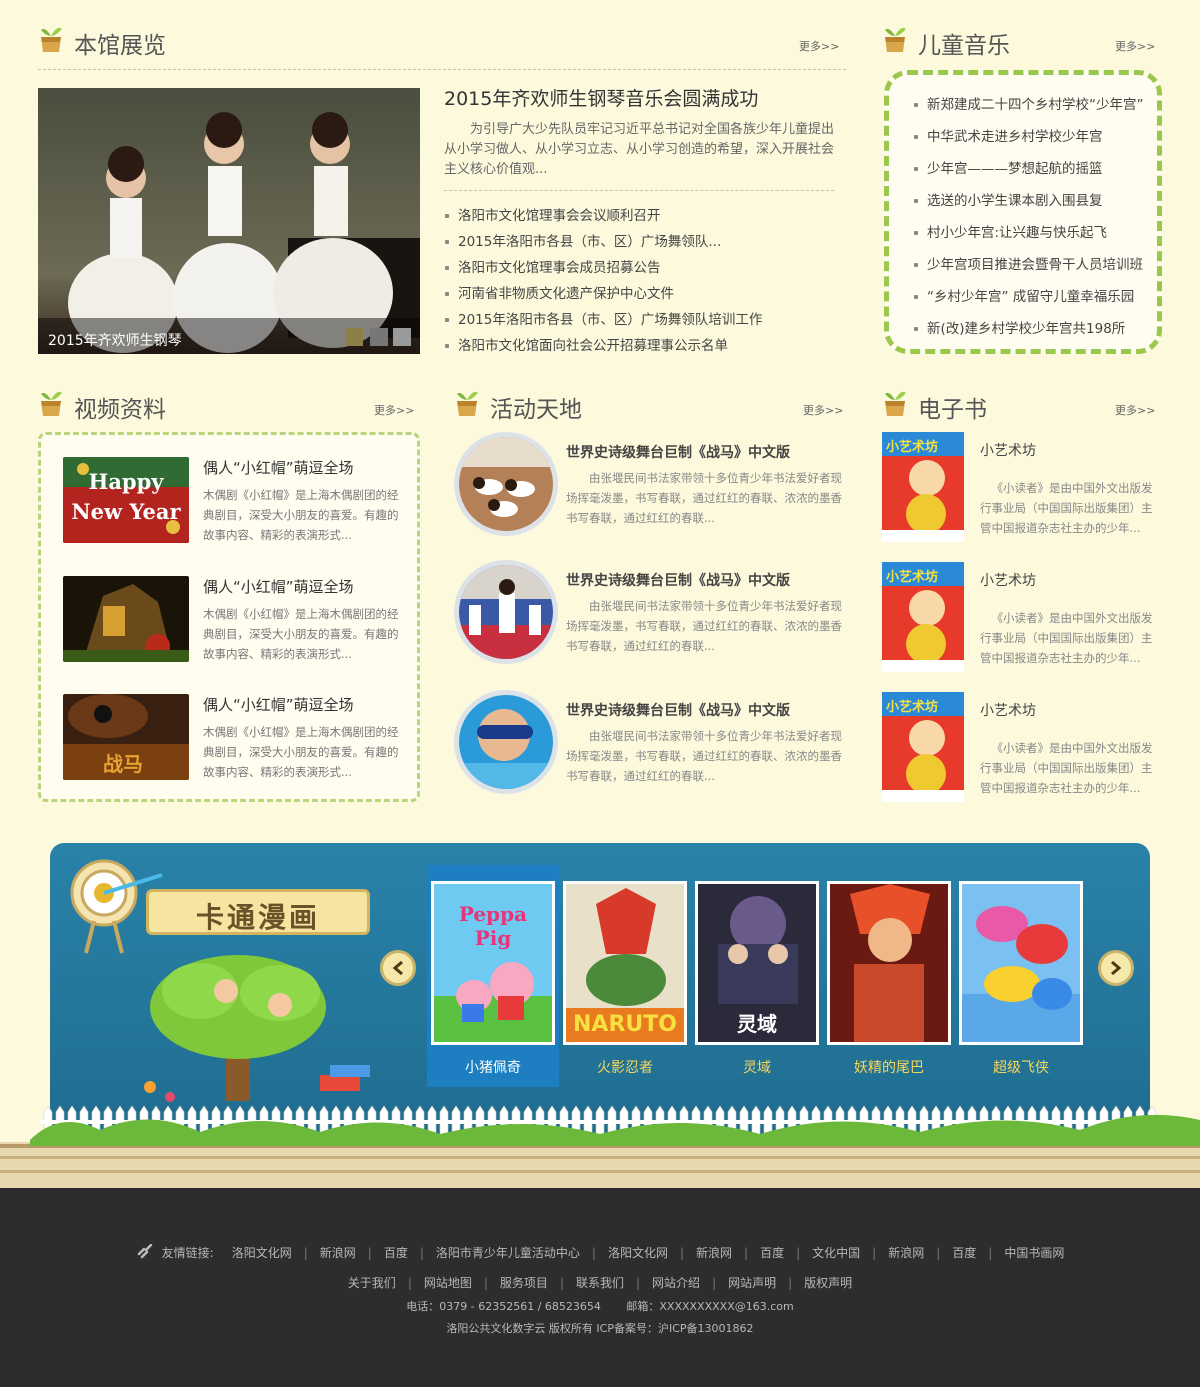 This screenshot has width=1200, height=1387. Describe the element at coordinates (603, 216) in the screenshot. I see `news-item: 洛阳市文化馆理事会会议顺利召开` at that location.